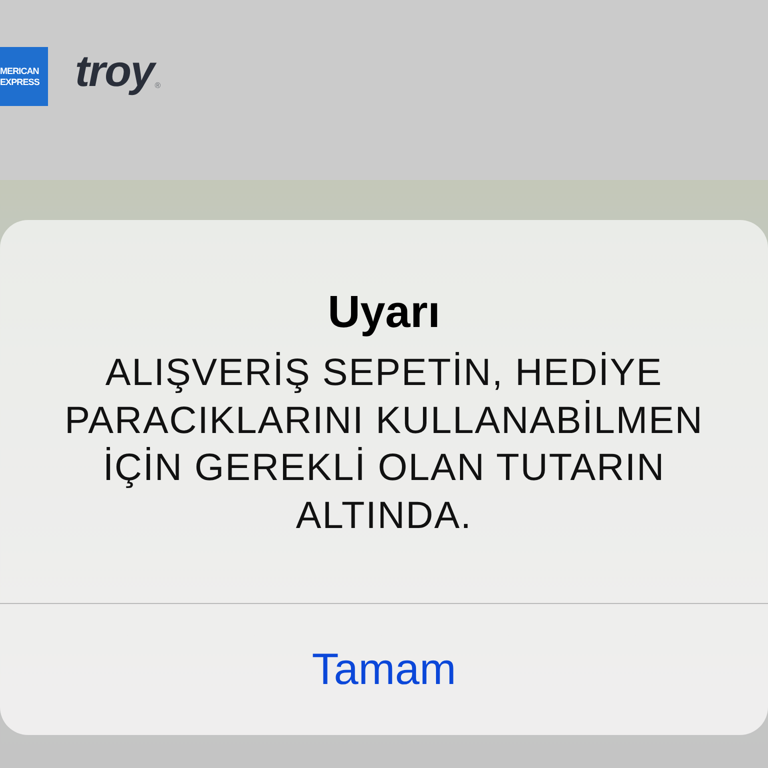 The height and width of the screenshot is (768, 768). Describe the element at coordinates (157, 85) in the screenshot. I see `registered-mark: ®` at that location.